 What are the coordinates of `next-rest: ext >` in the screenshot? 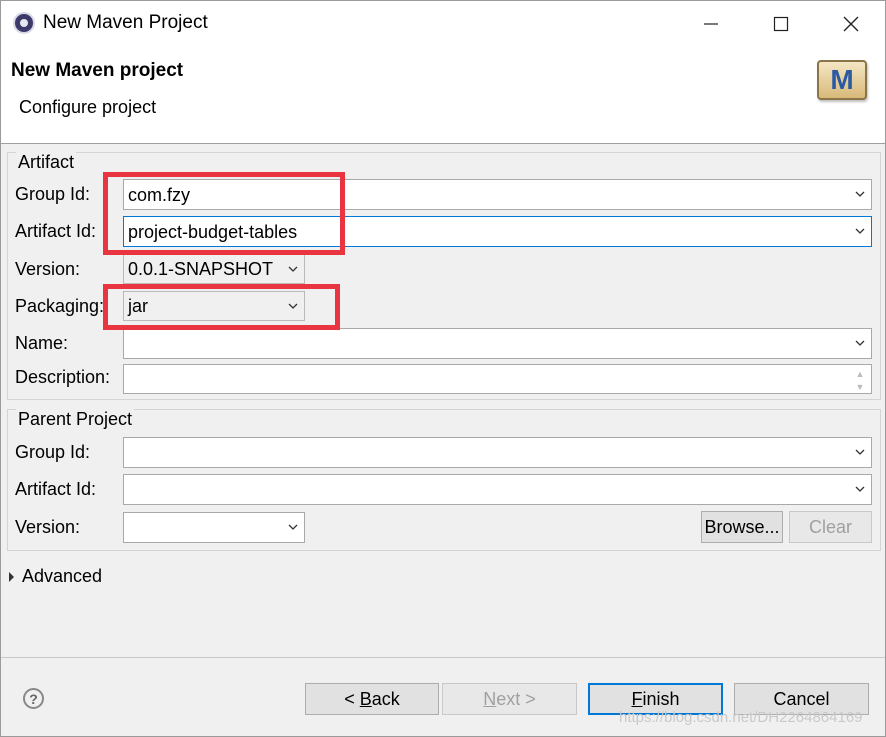 It's located at (516, 698).